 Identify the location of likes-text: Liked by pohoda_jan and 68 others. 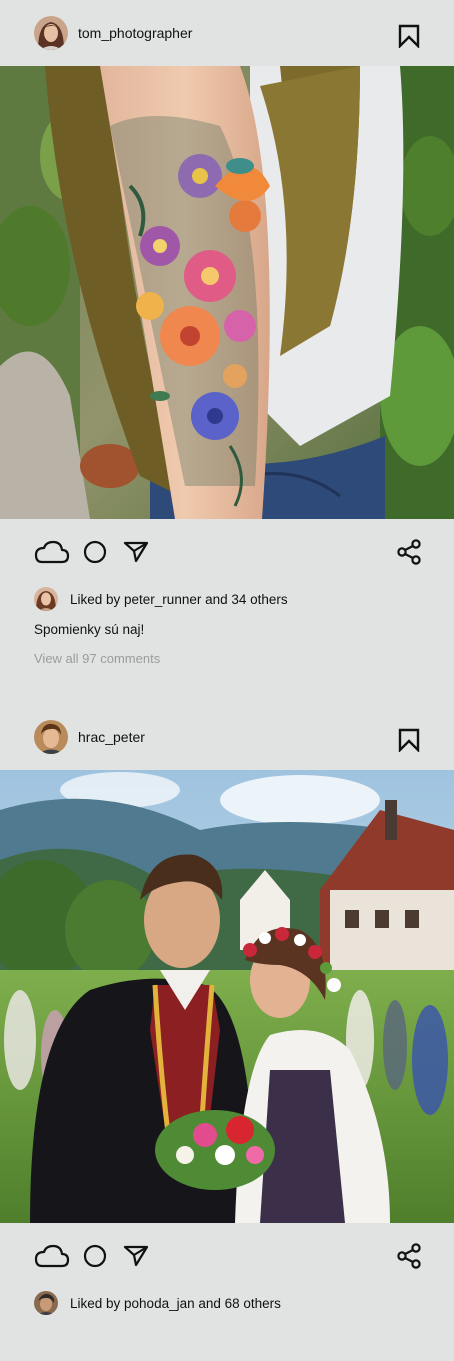
(175, 1303).